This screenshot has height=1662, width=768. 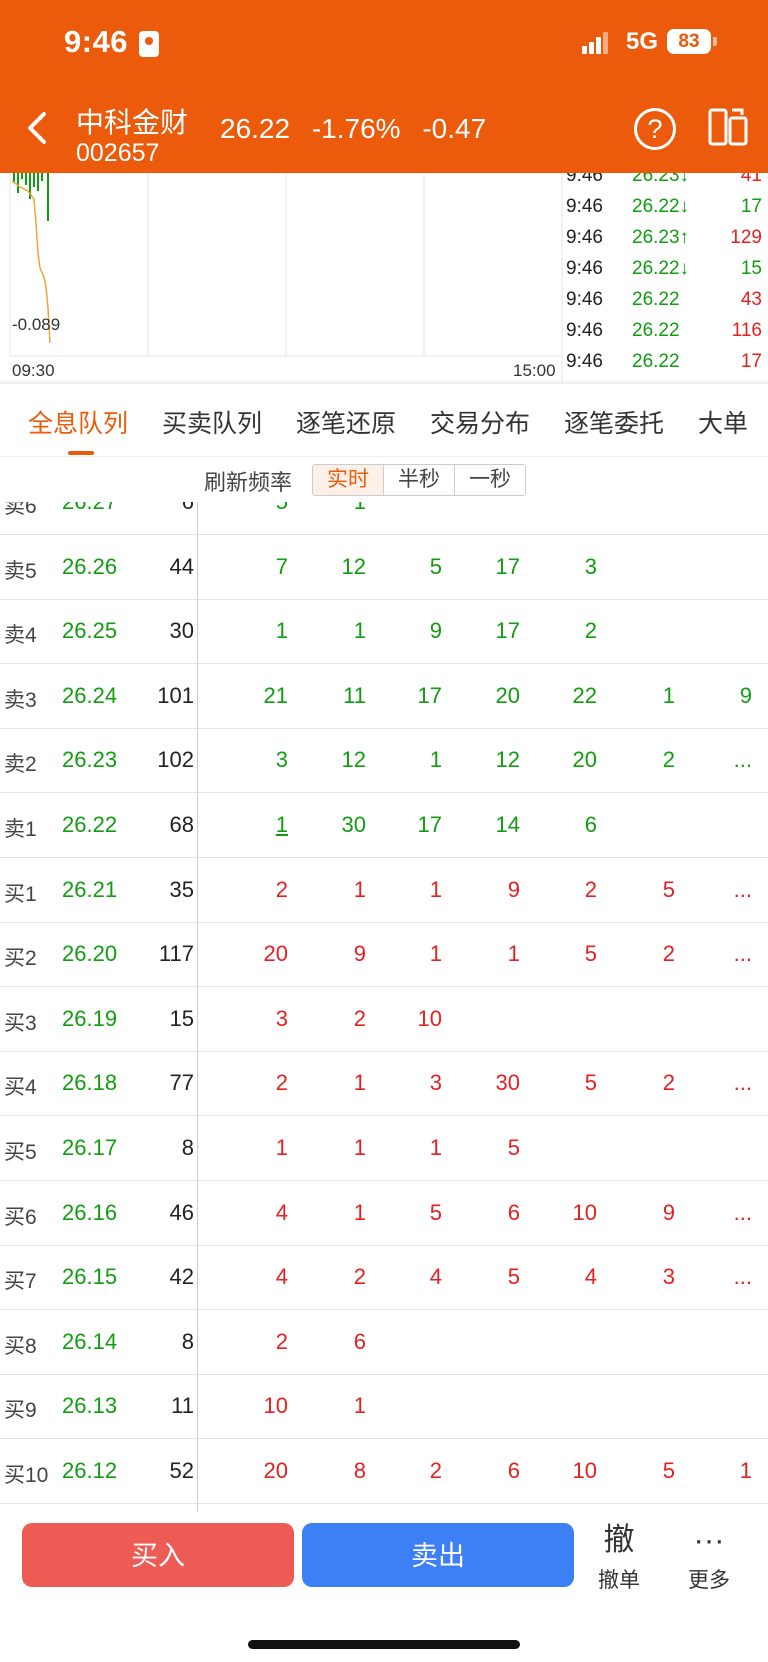 I want to click on help-button: ?, so click(x=655, y=129).